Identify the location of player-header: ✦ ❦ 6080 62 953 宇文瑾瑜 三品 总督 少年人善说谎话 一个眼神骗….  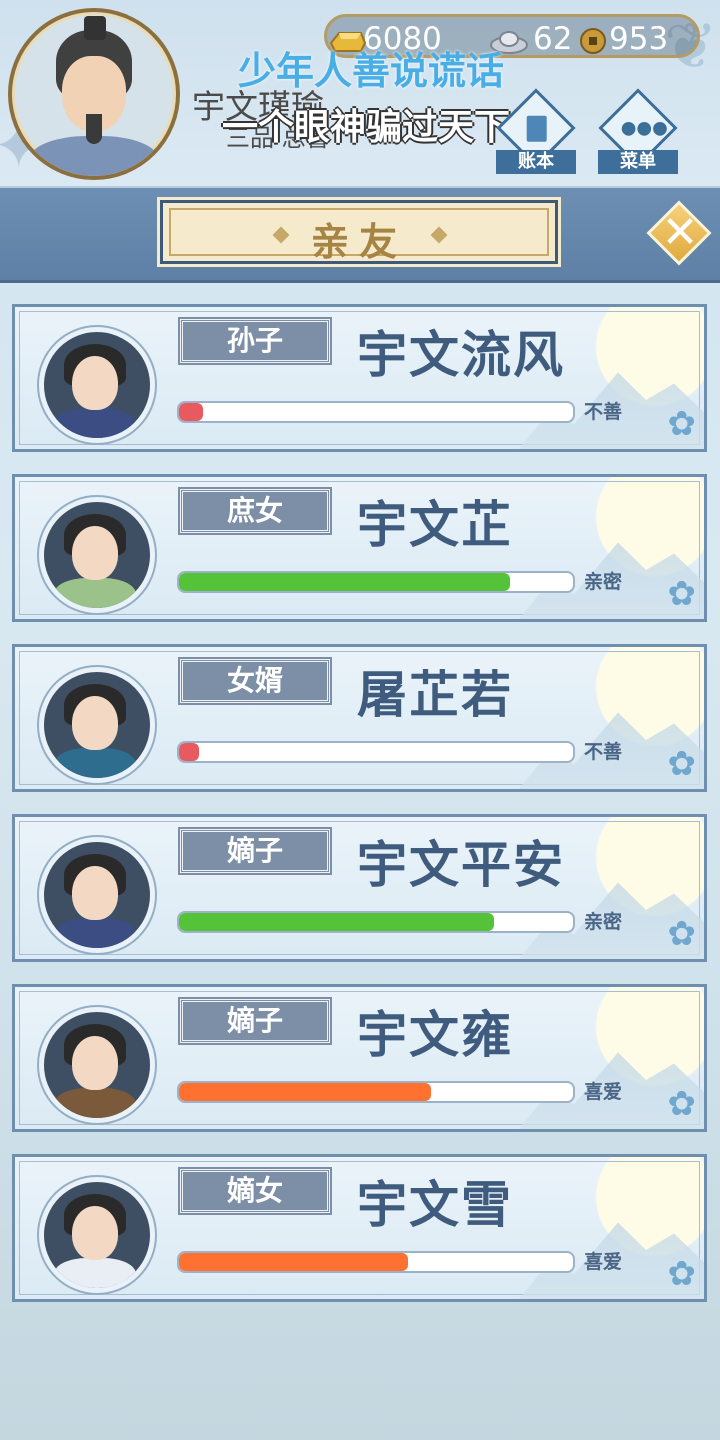
(360, 93).